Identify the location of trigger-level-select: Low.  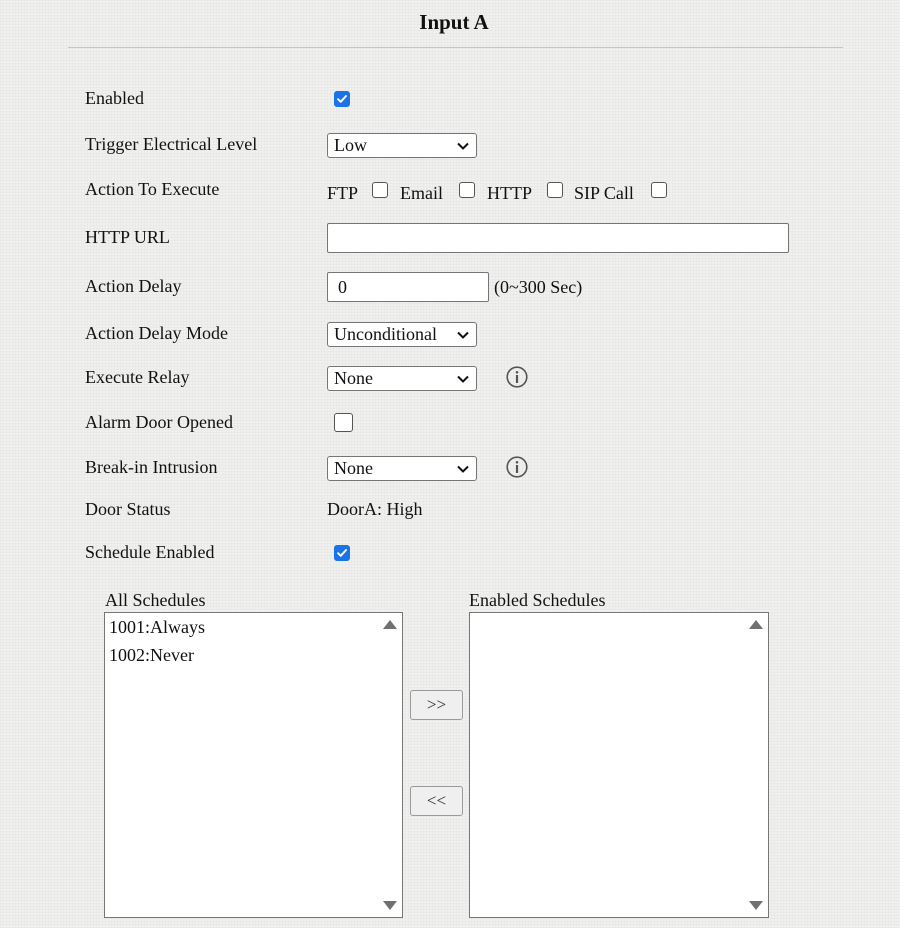
(402, 145).